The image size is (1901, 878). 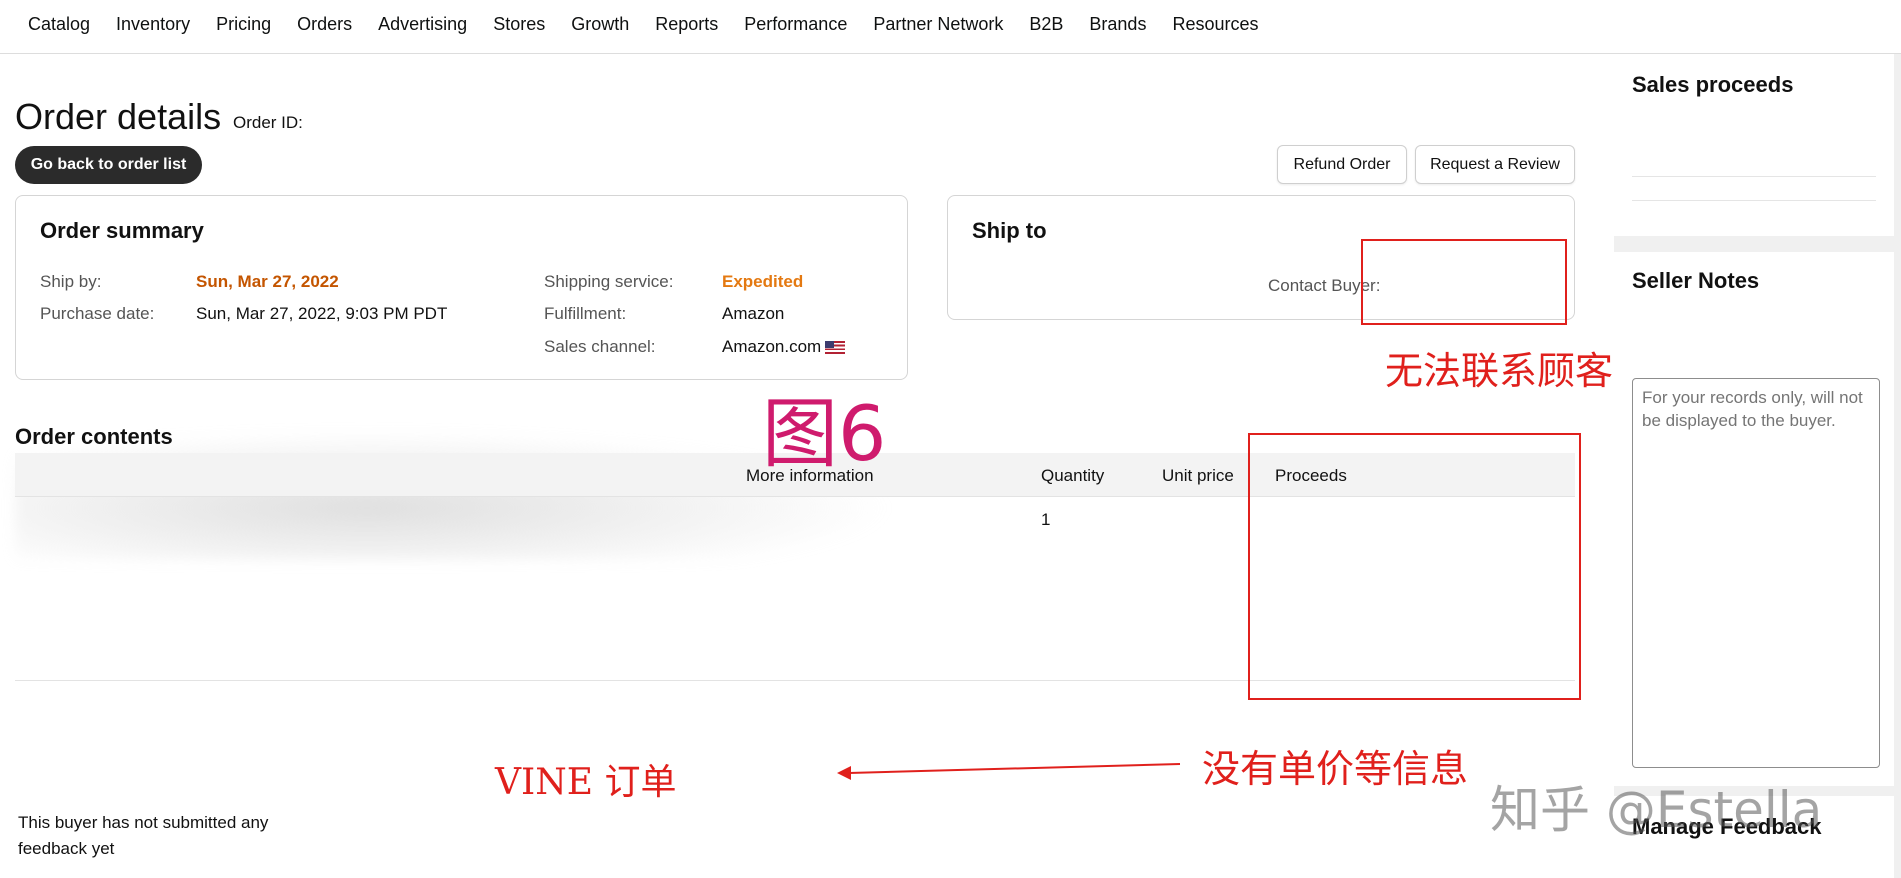 What do you see at coordinates (97, 313) in the screenshot?
I see `purchase-date-label: Purchase date:` at bounding box center [97, 313].